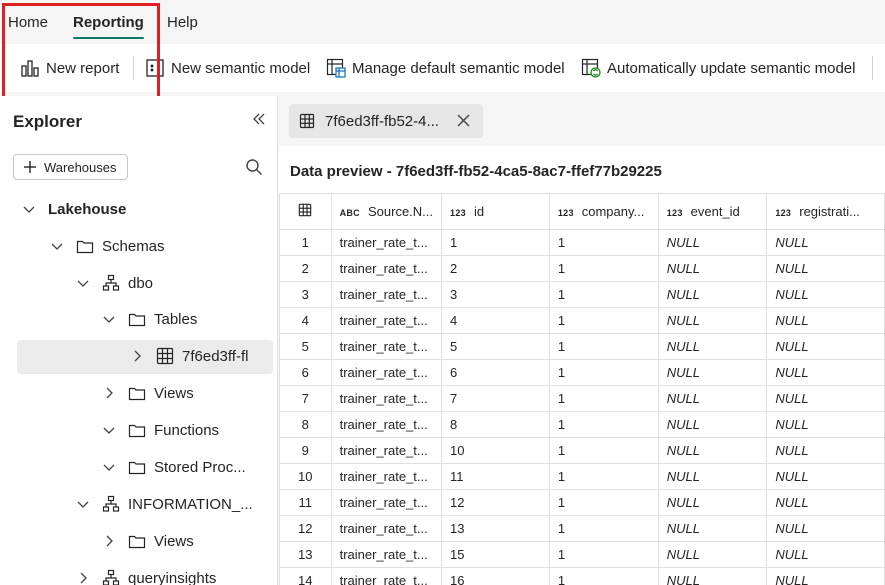 The width and height of the screenshot is (885, 585). What do you see at coordinates (108, 26) in the screenshot?
I see `tab-reporting: Reporting` at bounding box center [108, 26].